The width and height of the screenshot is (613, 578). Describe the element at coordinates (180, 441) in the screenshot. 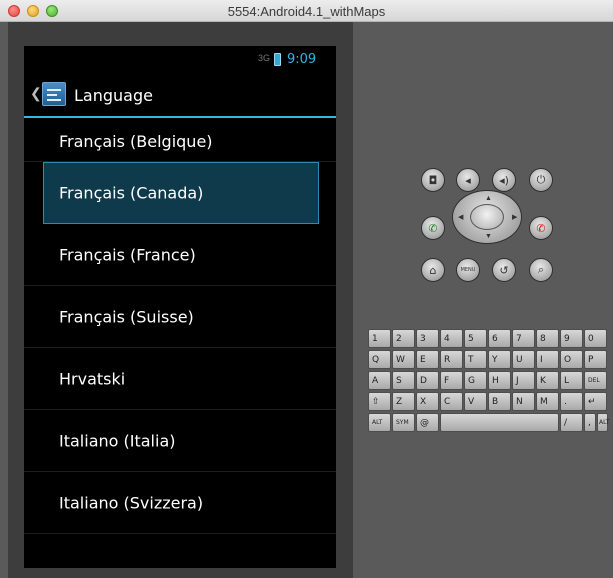

I see `language-list-item: Italiano (Italia)` at that location.